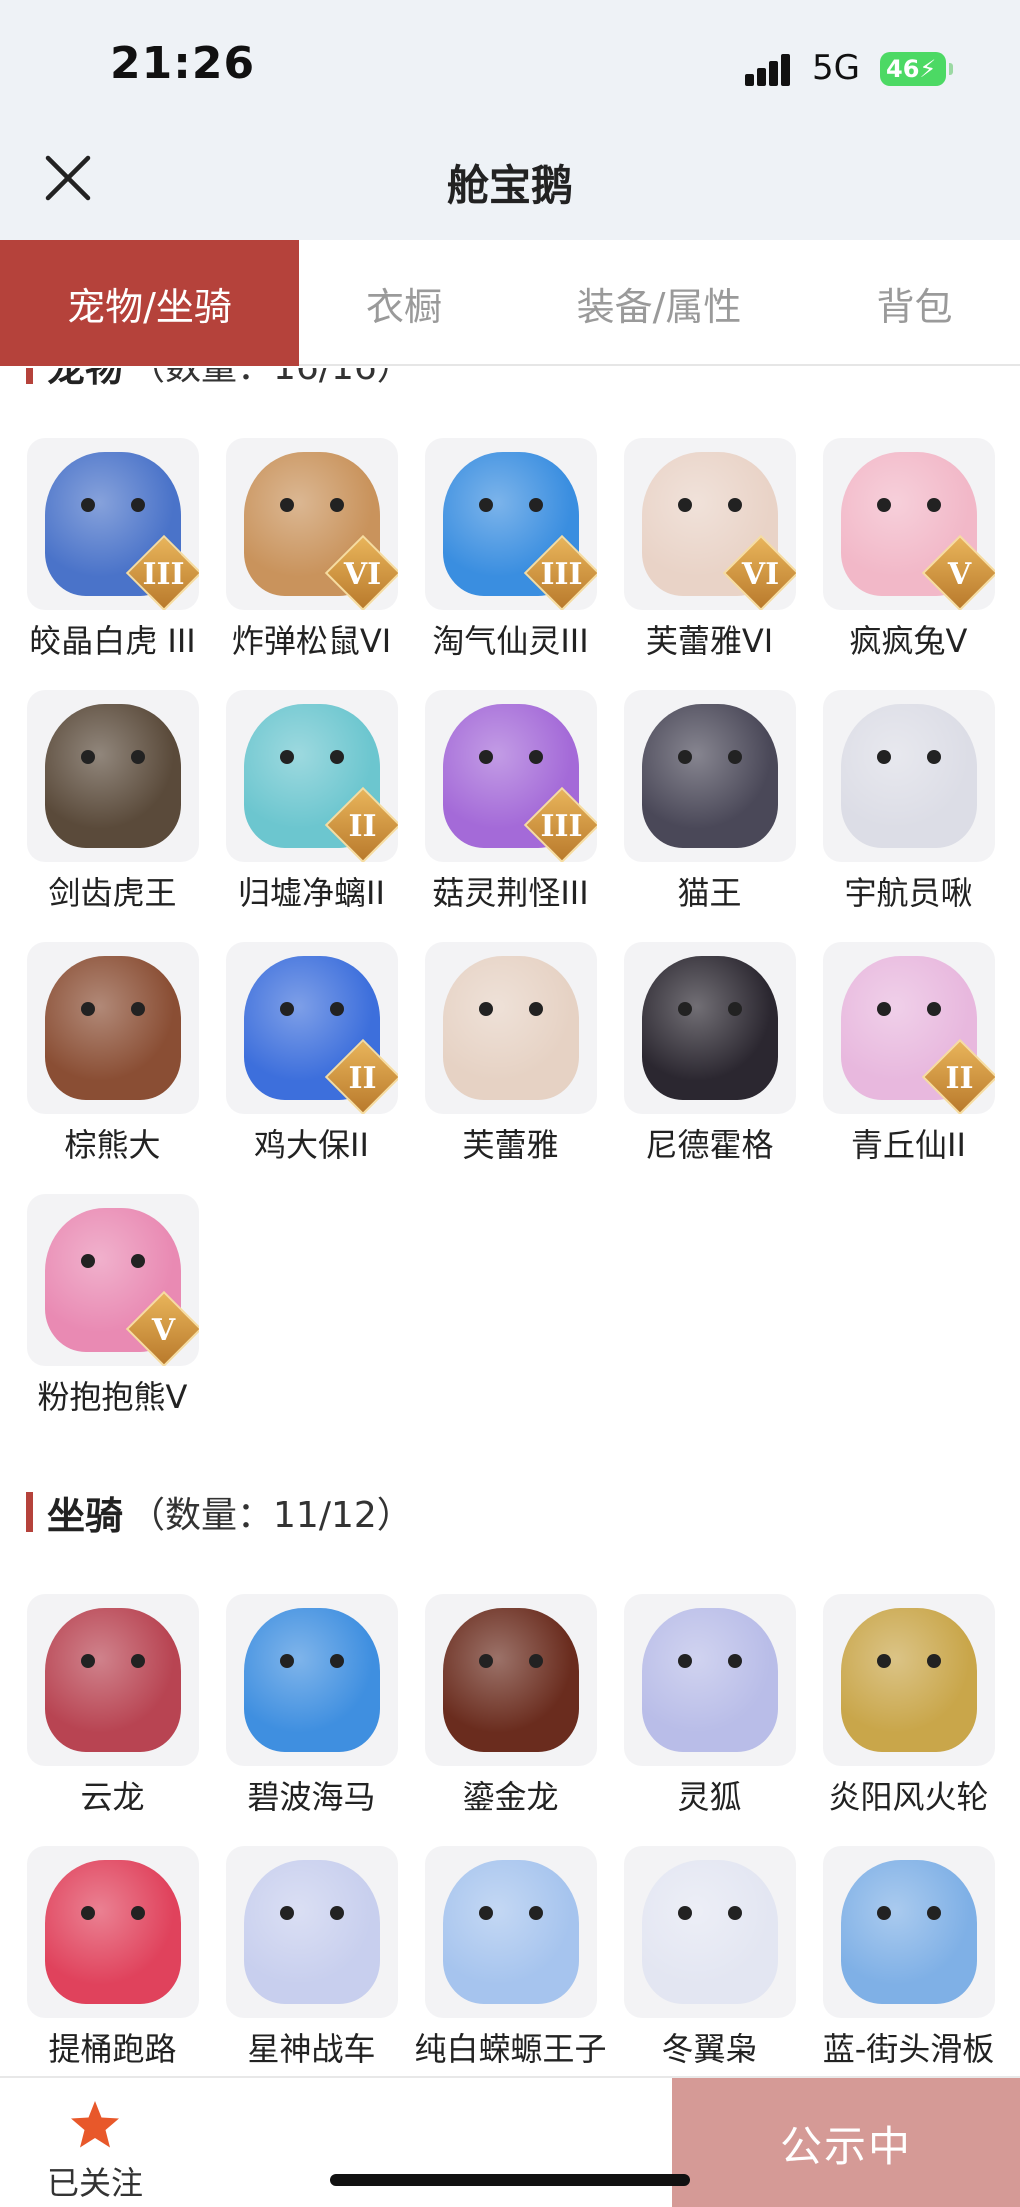 The height and width of the screenshot is (2207, 1020). I want to click on item-name: 棕熊大, so click(112, 1145).